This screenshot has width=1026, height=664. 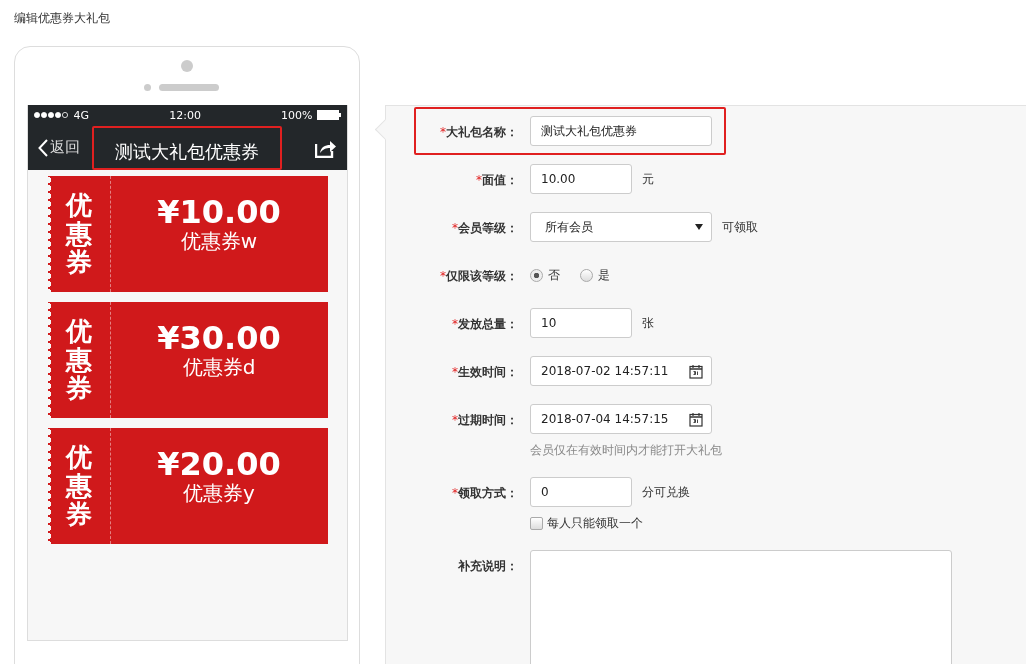 What do you see at coordinates (581, 323) in the screenshot?
I see `text-input: 10` at bounding box center [581, 323].